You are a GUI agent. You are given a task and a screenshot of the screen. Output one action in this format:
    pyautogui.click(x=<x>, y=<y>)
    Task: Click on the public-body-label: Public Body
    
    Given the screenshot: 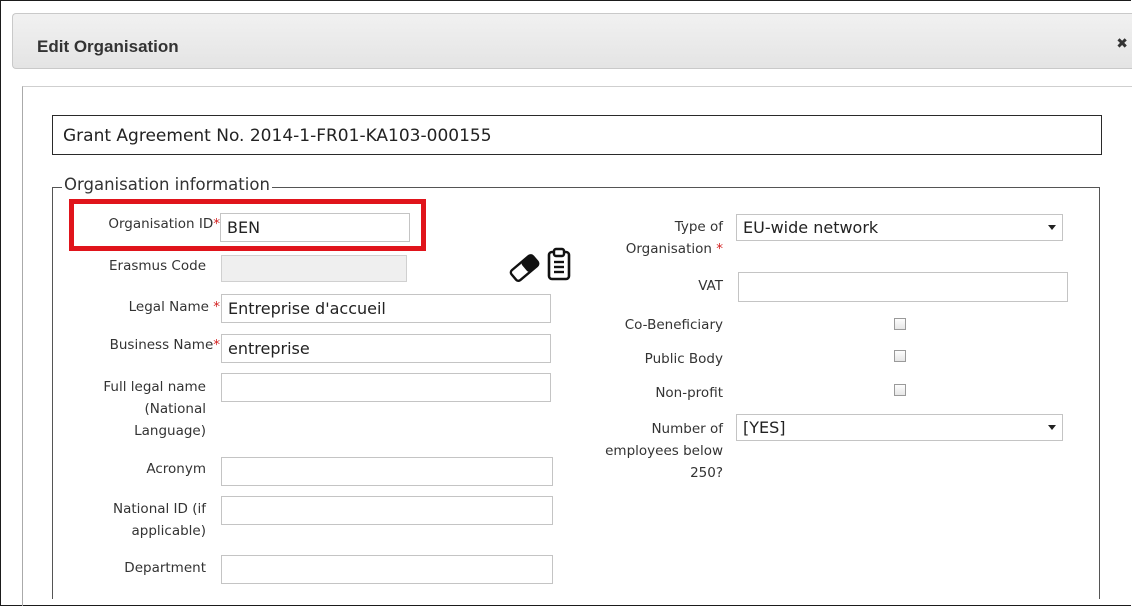 What is the action you would take?
    pyautogui.click(x=683, y=359)
    